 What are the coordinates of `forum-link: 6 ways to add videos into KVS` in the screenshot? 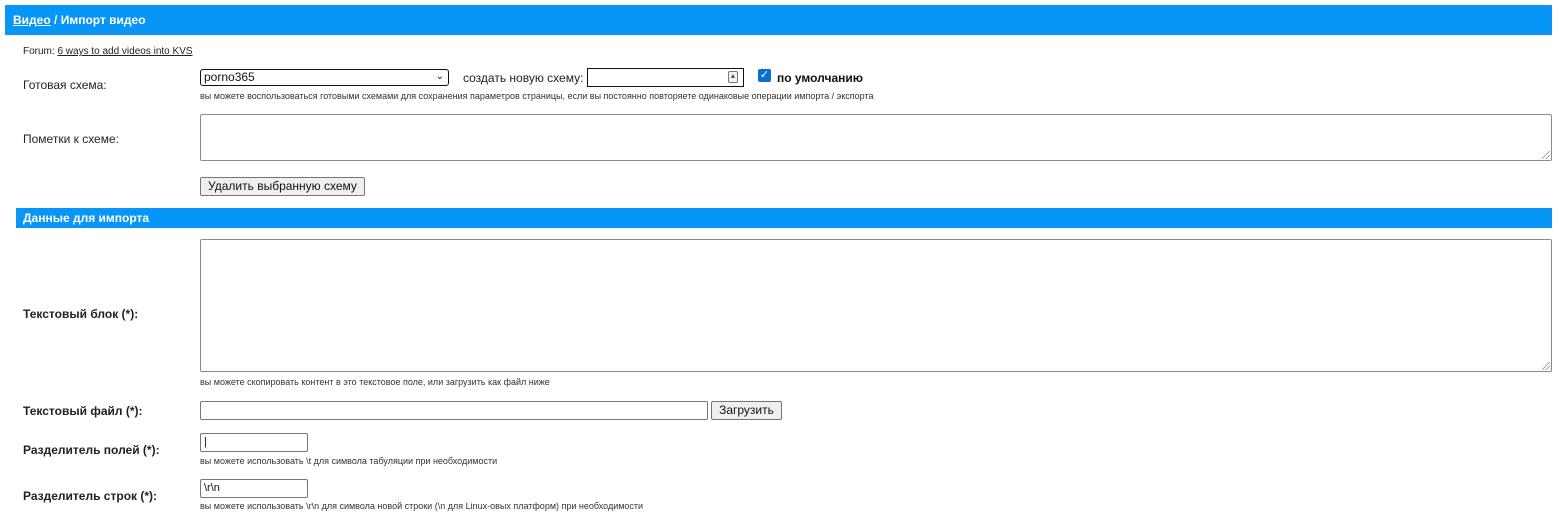 It's located at (124, 51).